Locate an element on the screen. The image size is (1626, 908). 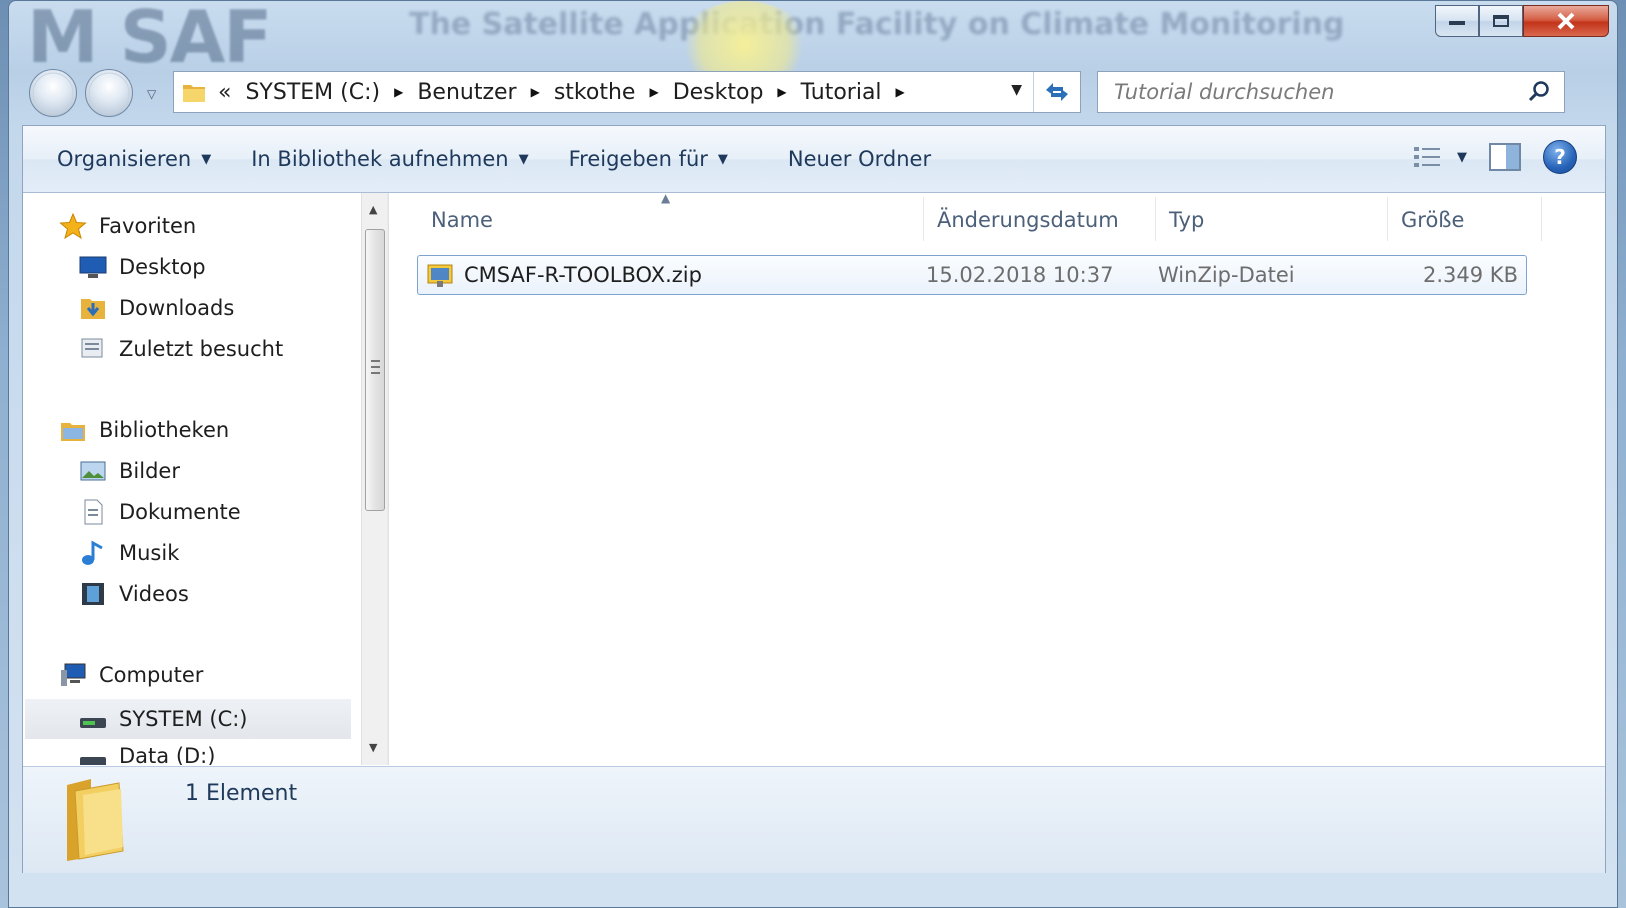
share-with-label: Freigeben für is located at coordinates (638, 159).